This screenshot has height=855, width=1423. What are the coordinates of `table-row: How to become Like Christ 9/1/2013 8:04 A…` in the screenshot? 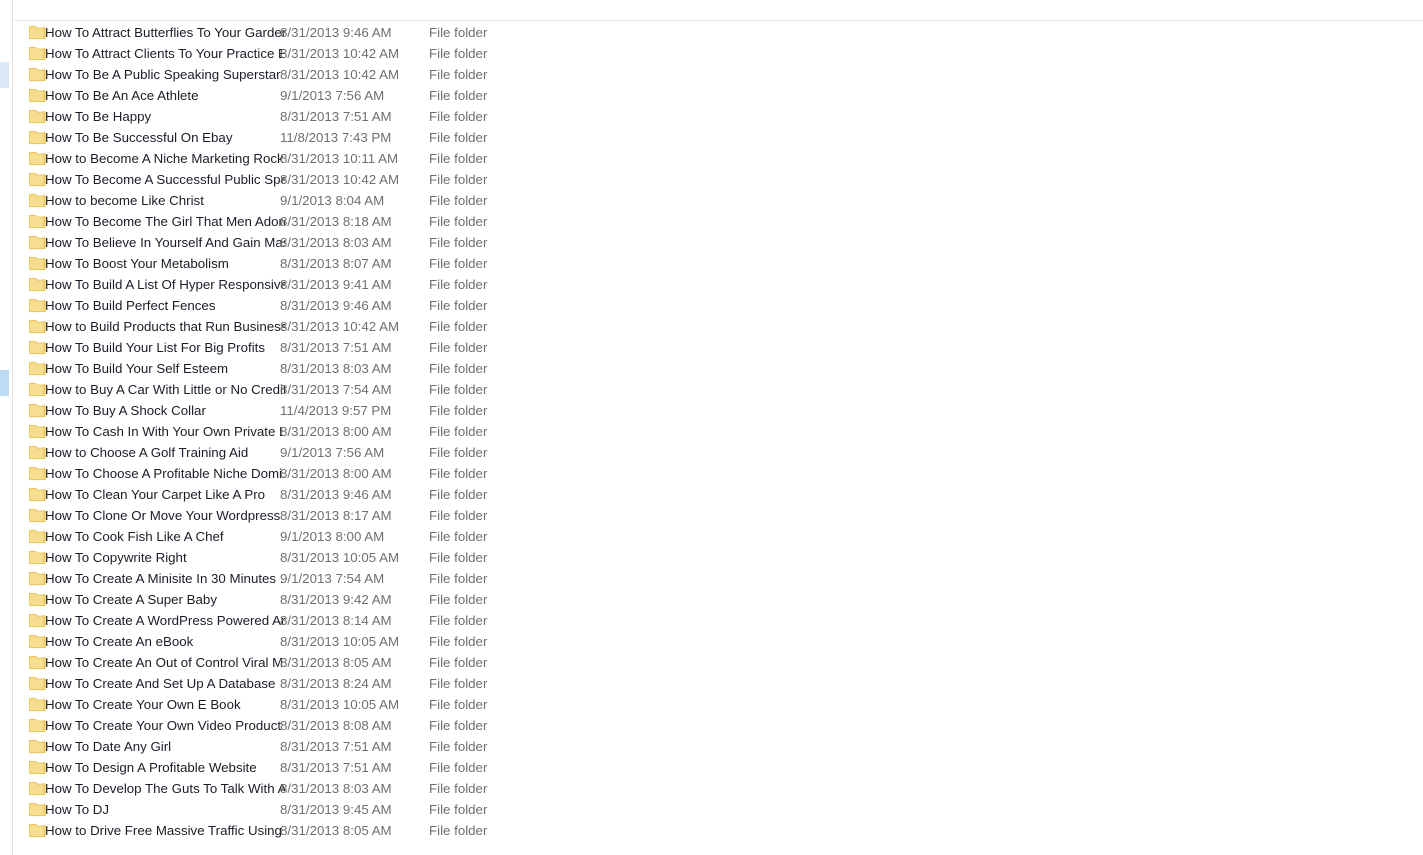 It's located at (718, 200).